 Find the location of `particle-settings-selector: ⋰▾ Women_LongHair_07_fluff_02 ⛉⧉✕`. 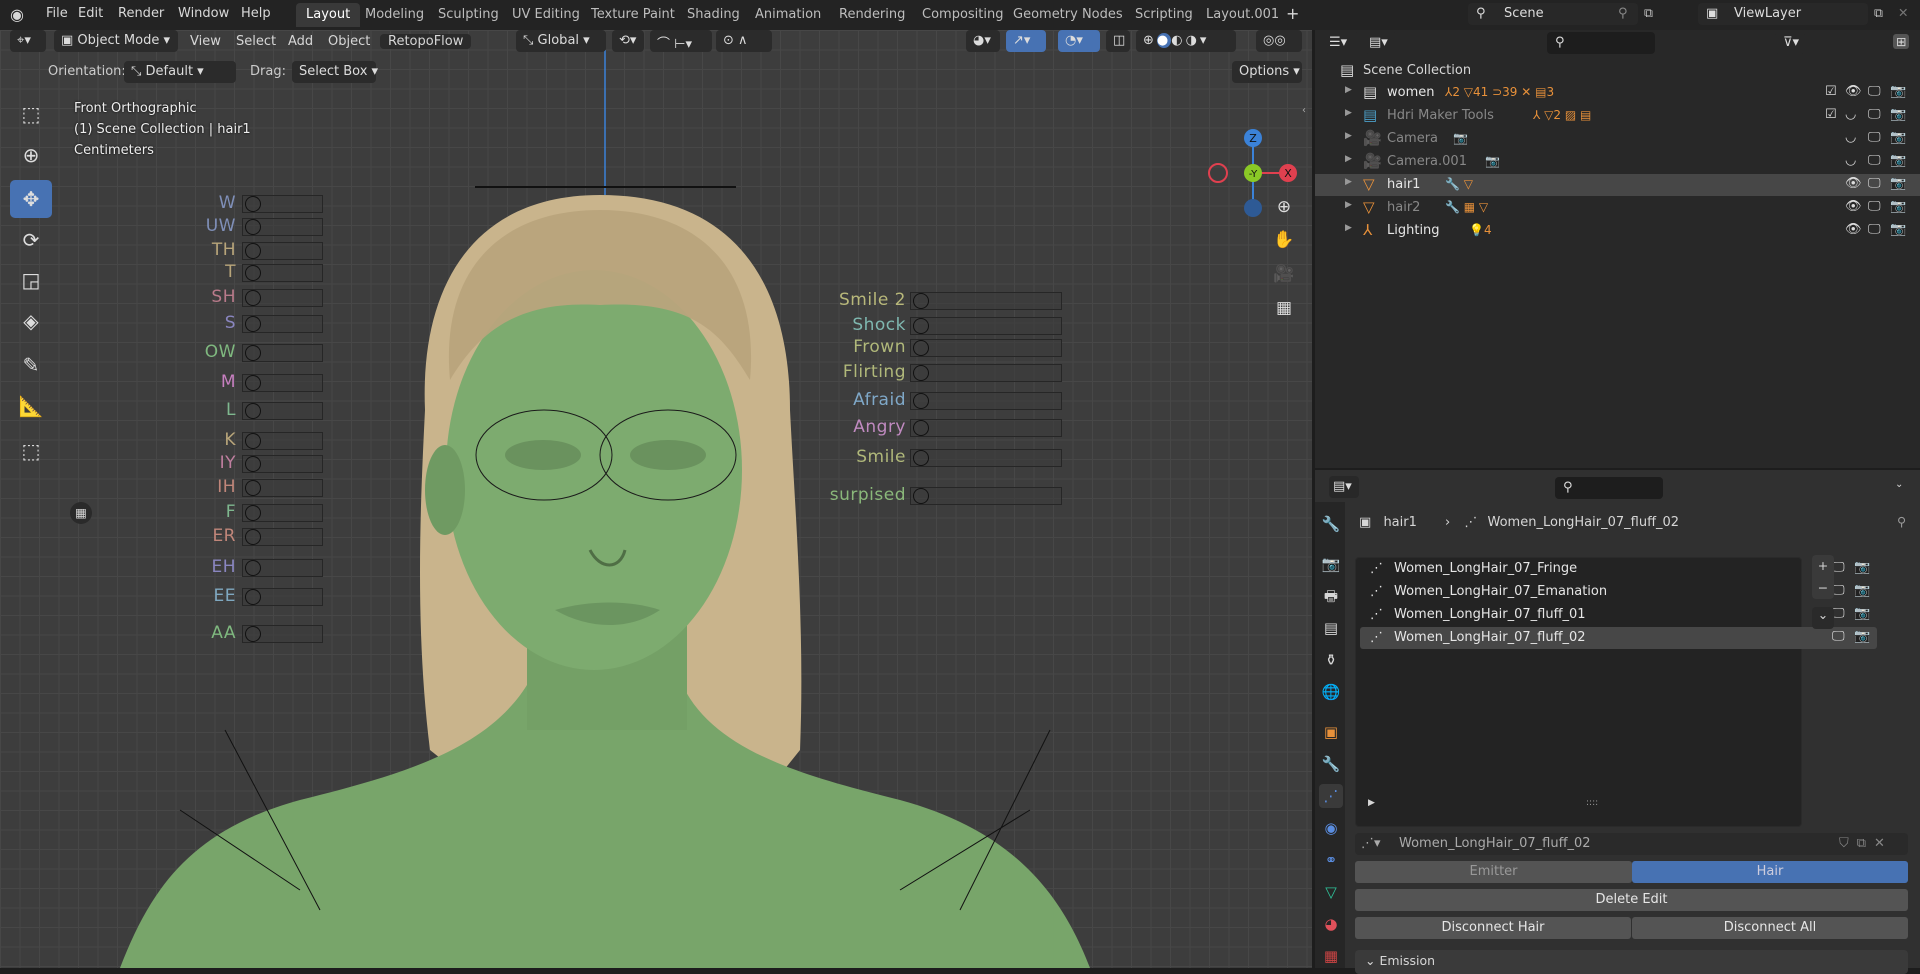

particle-settings-selector: ⋰▾ Women_LongHair_07_fluff_02 ⛉⧉✕ is located at coordinates (1631, 844).